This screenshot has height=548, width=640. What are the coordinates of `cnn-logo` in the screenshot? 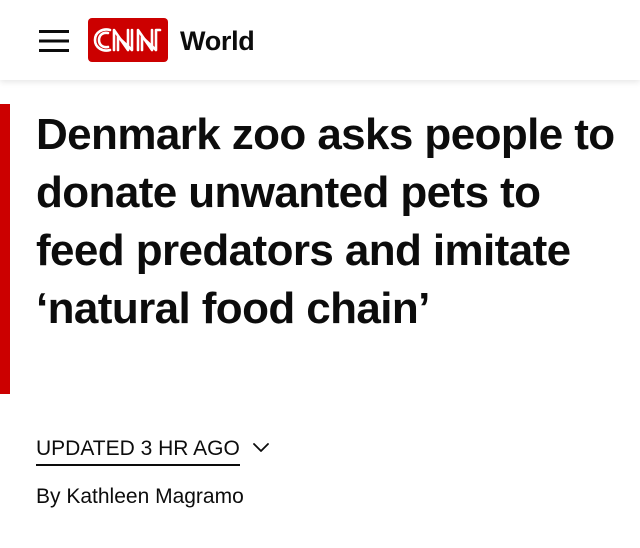 It's located at (128, 40).